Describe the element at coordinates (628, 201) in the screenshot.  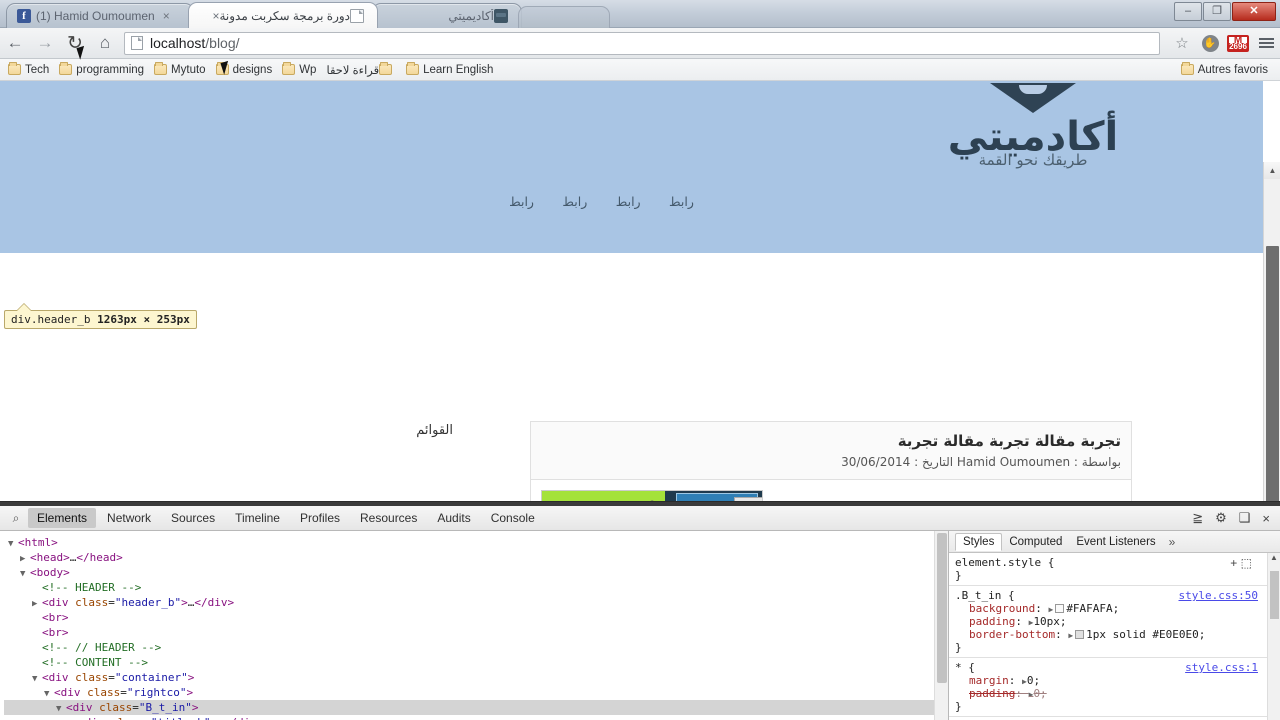
I see `site-nav-link-2: رابط` at that location.